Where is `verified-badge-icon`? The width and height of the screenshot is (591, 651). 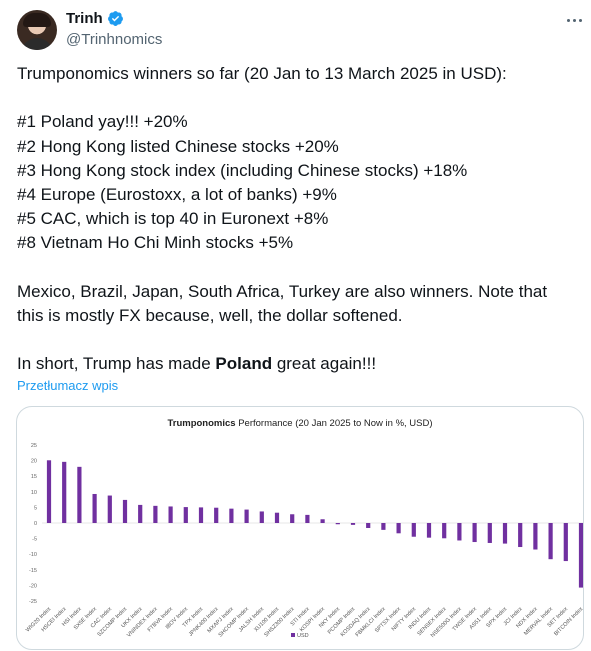
verified-badge-icon is located at coordinates (115, 18).